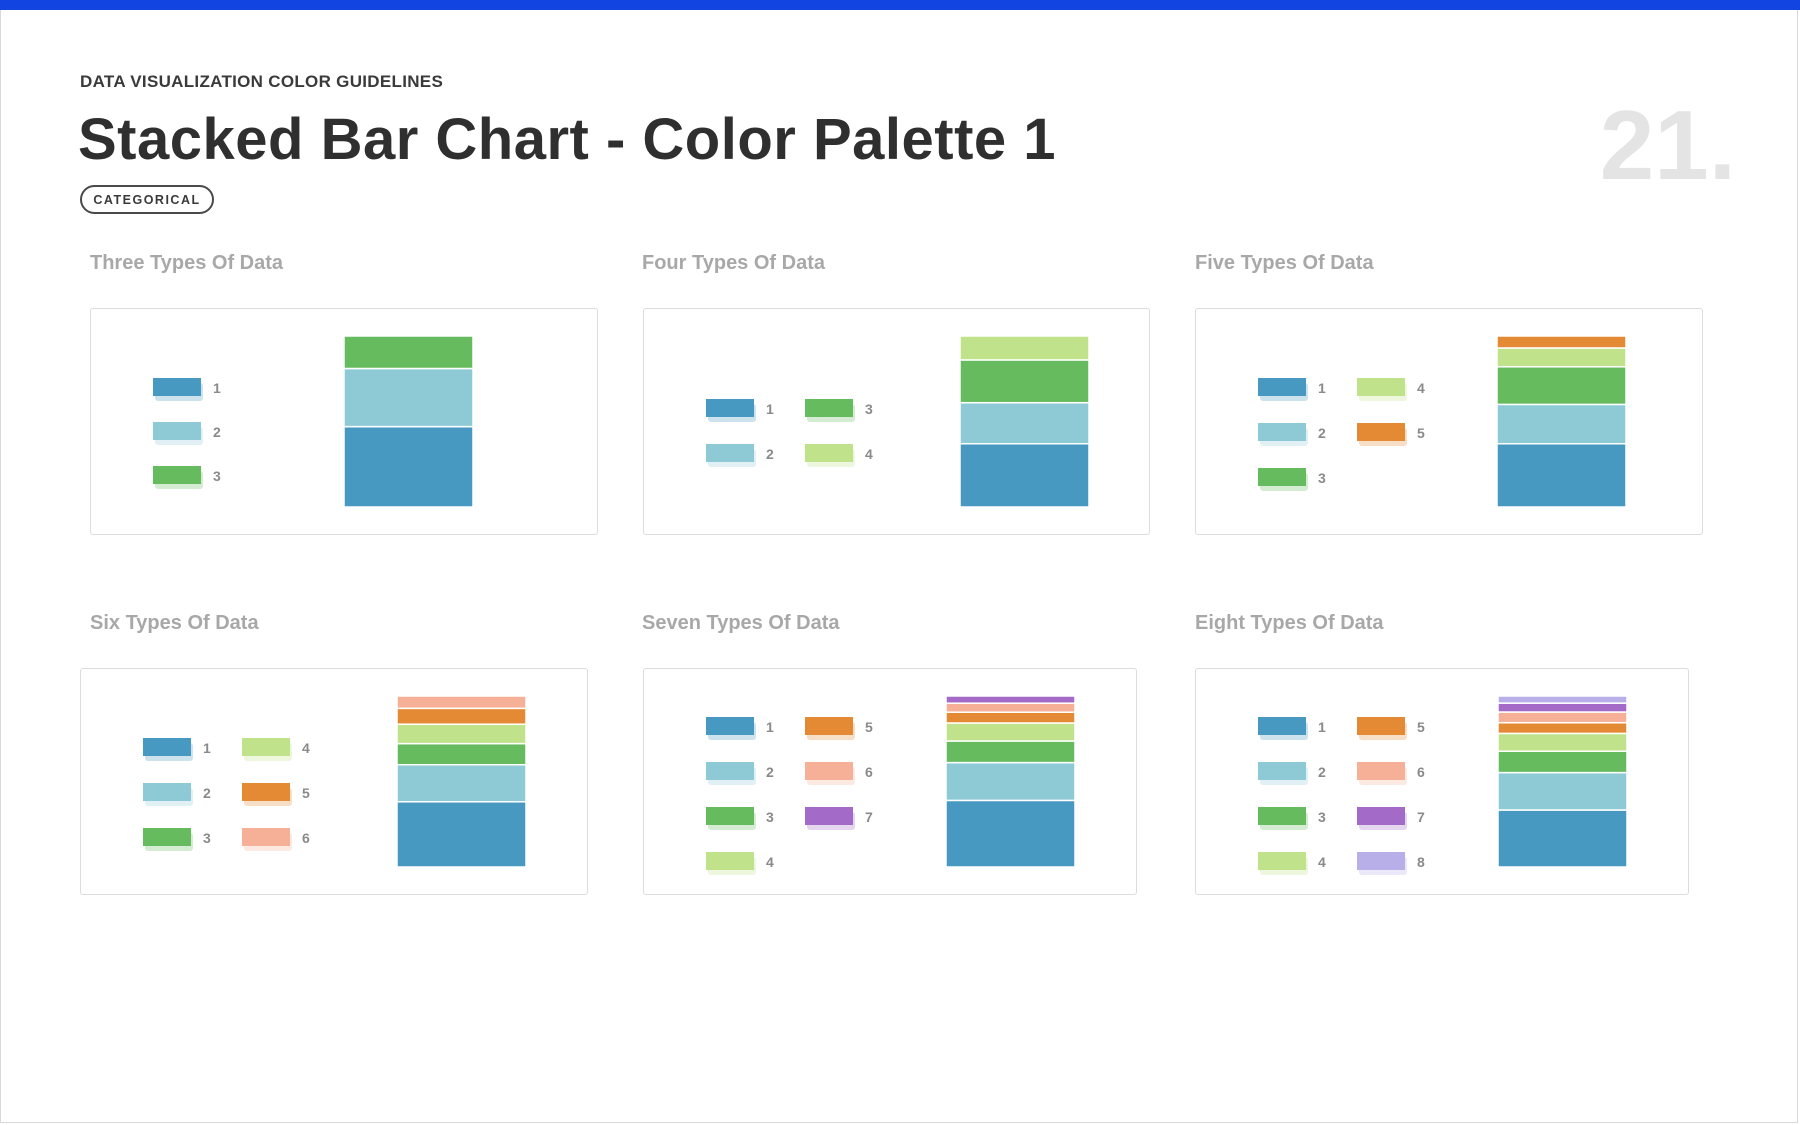 This screenshot has height=1125, width=1800. Describe the element at coordinates (174, 623) in the screenshot. I see `panel-title: Six Types Of Data` at that location.